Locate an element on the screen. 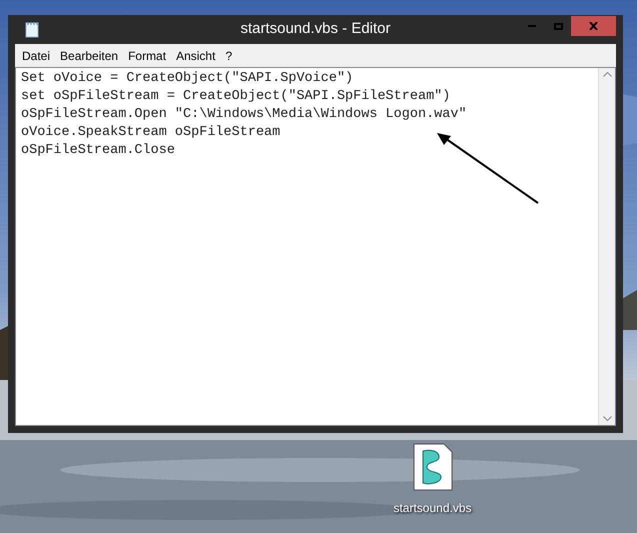 The height and width of the screenshot is (533, 637). scroll-down-icon is located at coordinates (607, 418).